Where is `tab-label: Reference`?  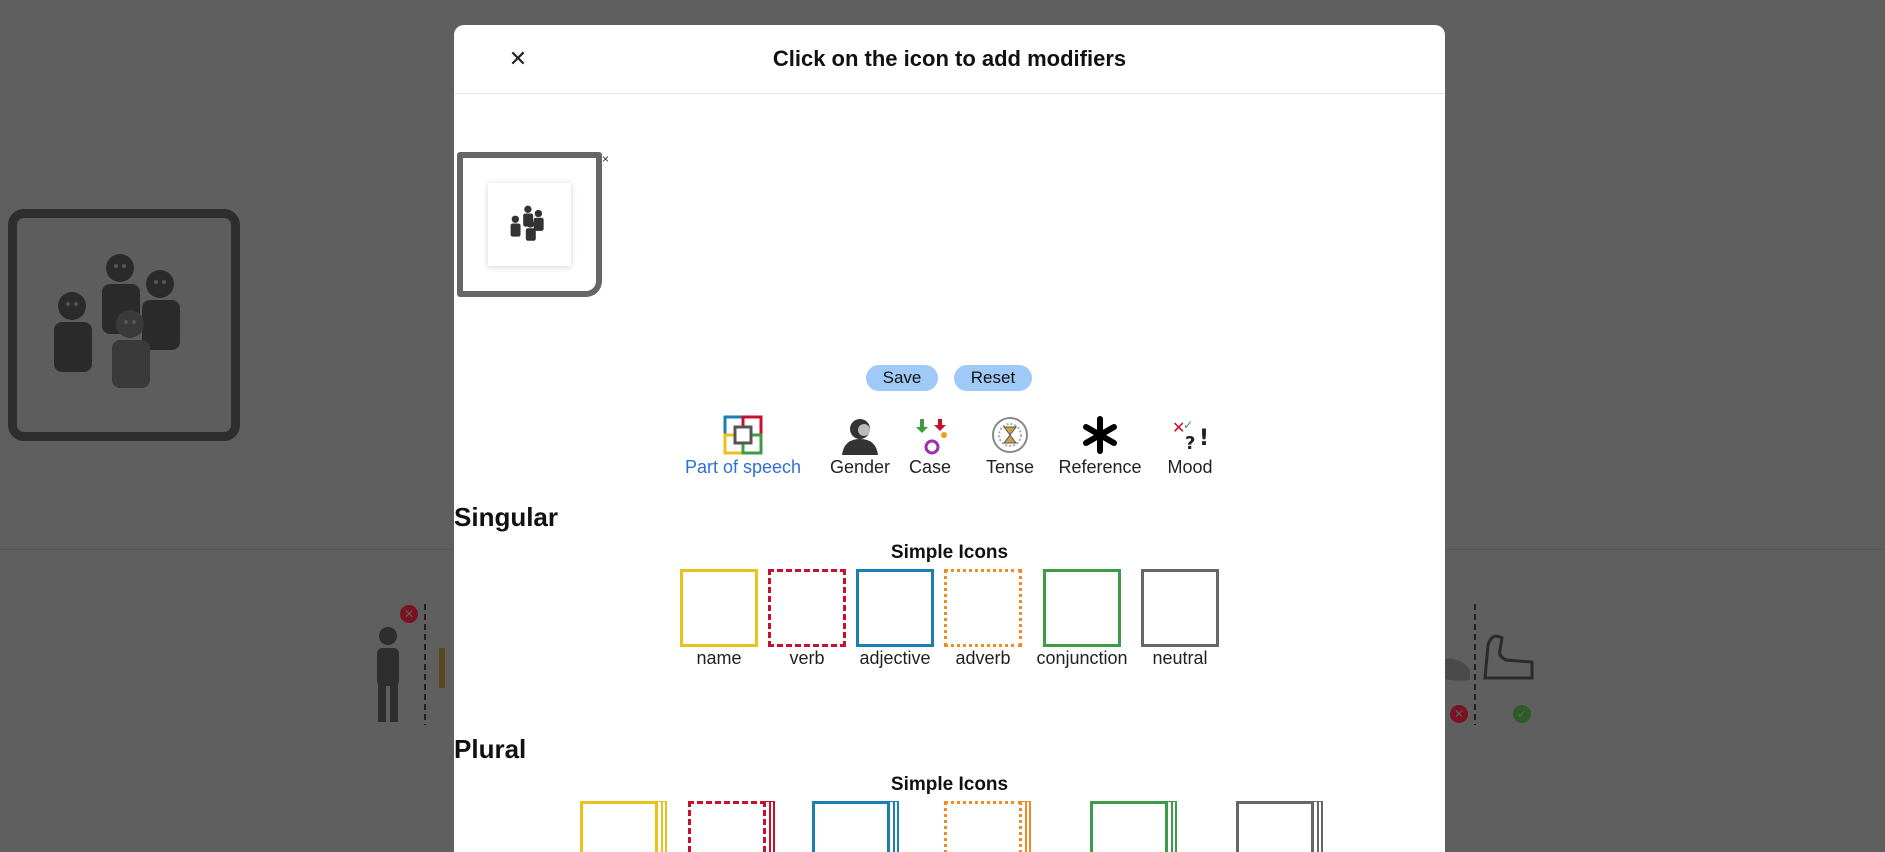
tab-label: Reference is located at coordinates (1100, 467).